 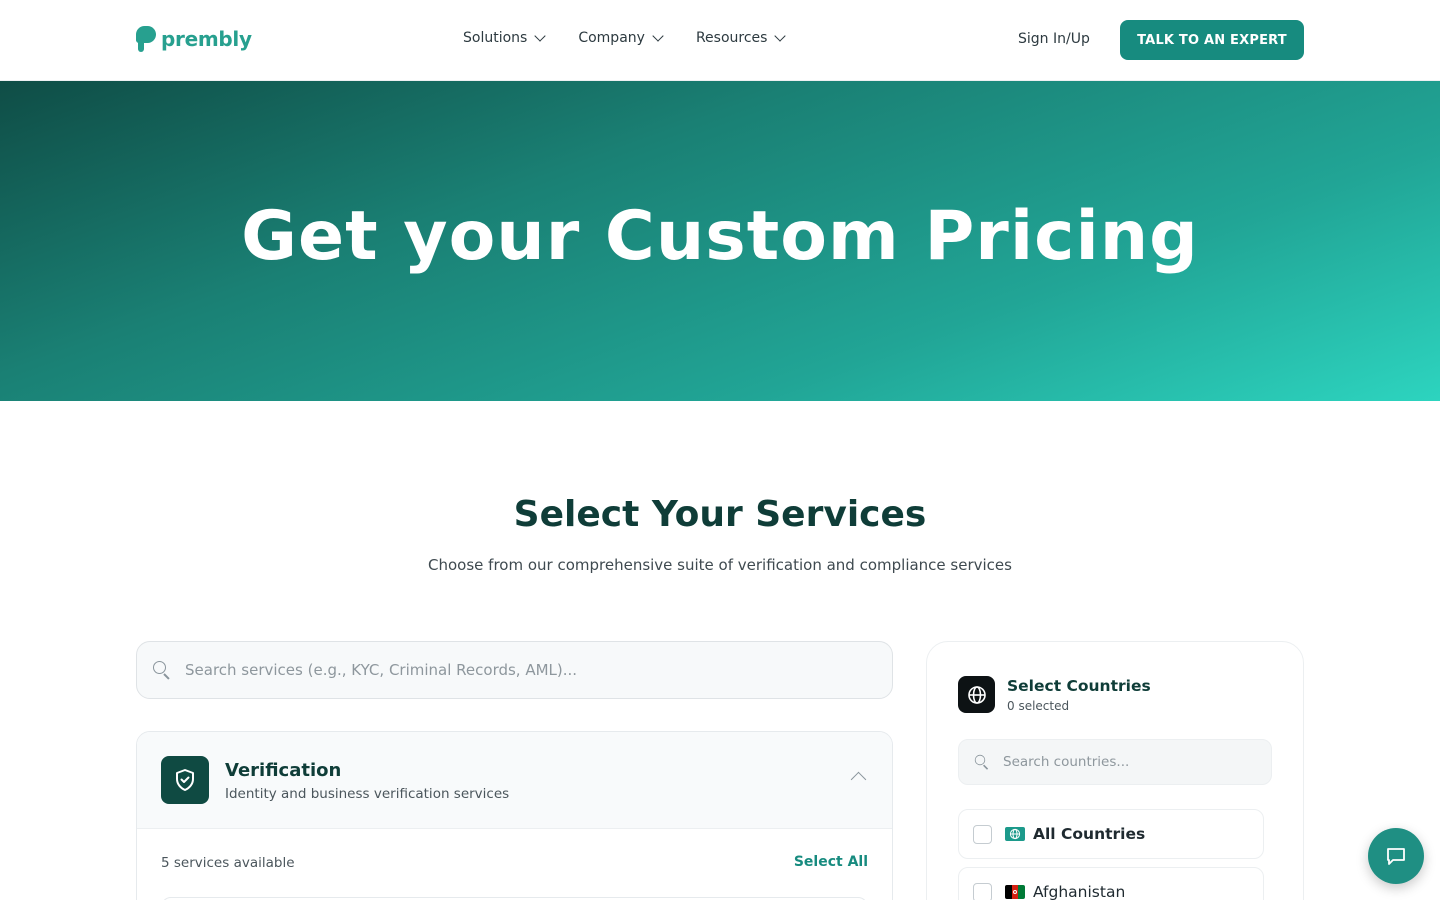 I want to click on hero-title: Get your Custom Pricing, so click(x=720, y=236).